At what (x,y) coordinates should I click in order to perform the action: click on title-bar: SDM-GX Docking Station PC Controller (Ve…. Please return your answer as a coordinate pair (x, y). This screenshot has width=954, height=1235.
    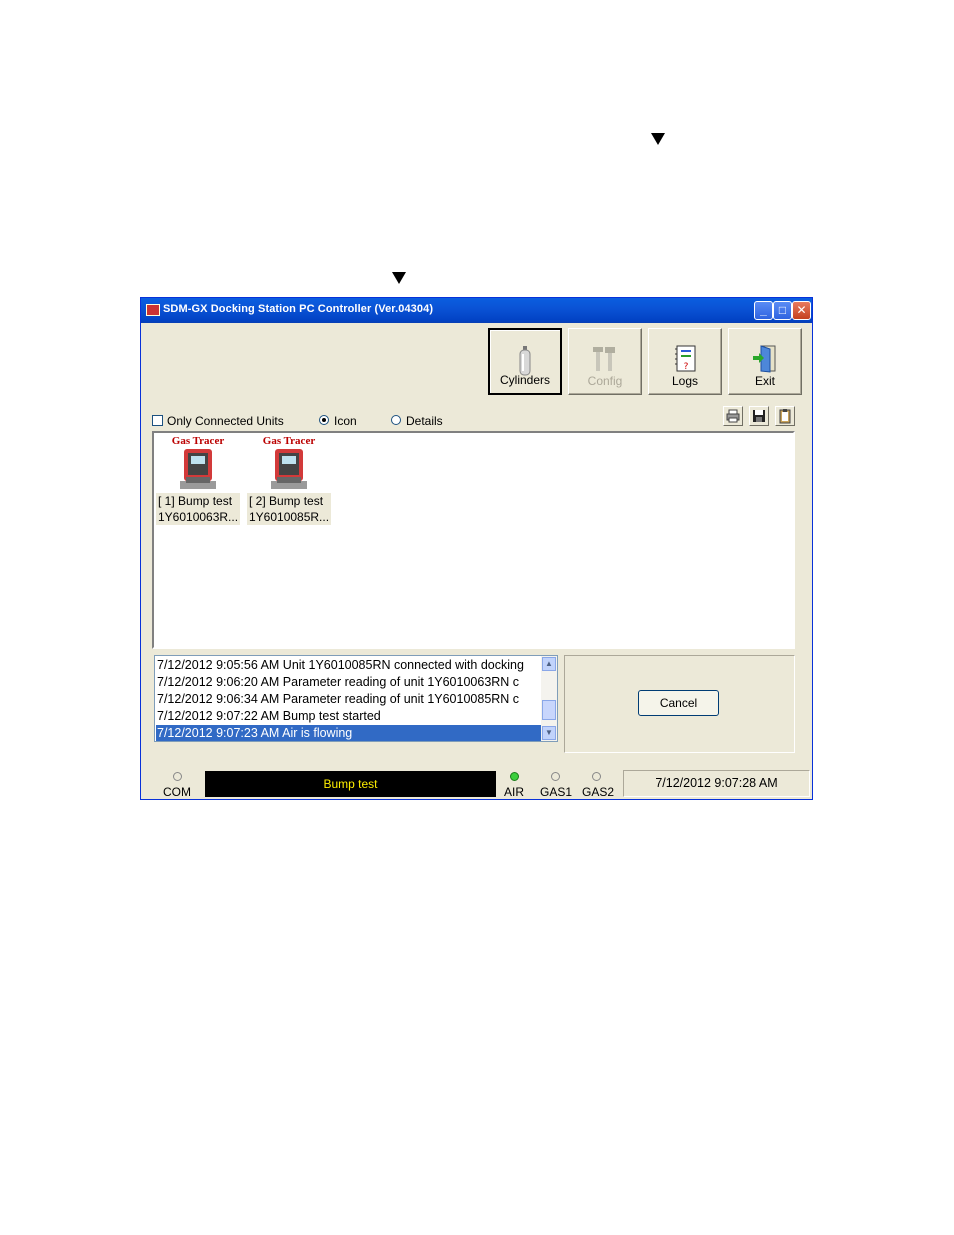
    Looking at the image, I should click on (476, 310).